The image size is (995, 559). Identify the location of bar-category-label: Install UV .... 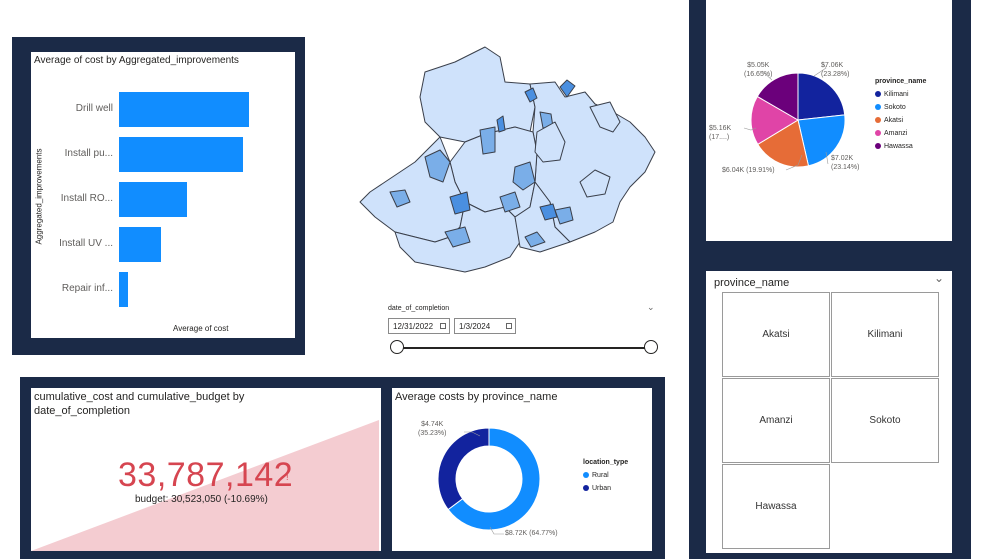
(86, 243).